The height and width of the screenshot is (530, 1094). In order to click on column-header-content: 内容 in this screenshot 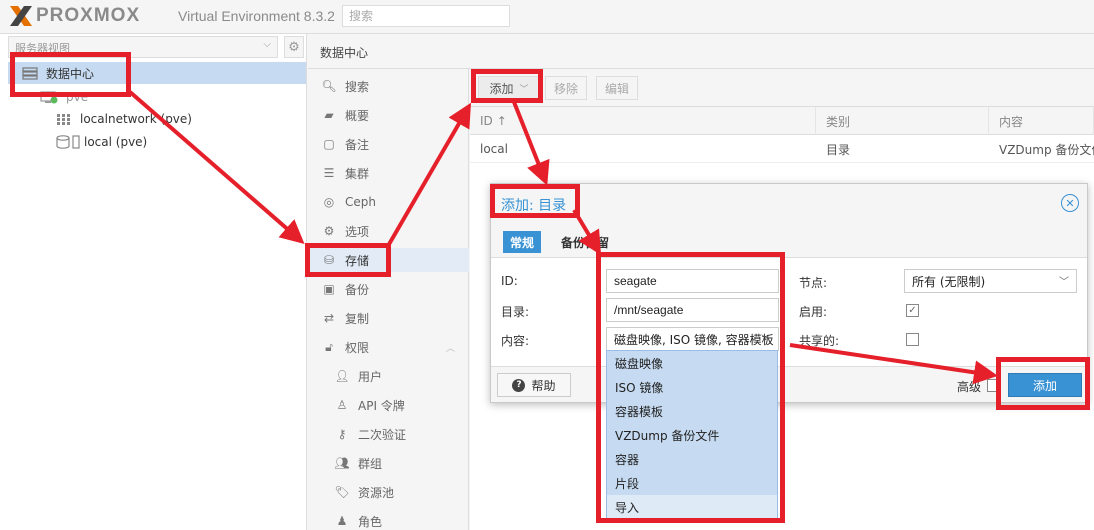, I will do `click(1041, 121)`.